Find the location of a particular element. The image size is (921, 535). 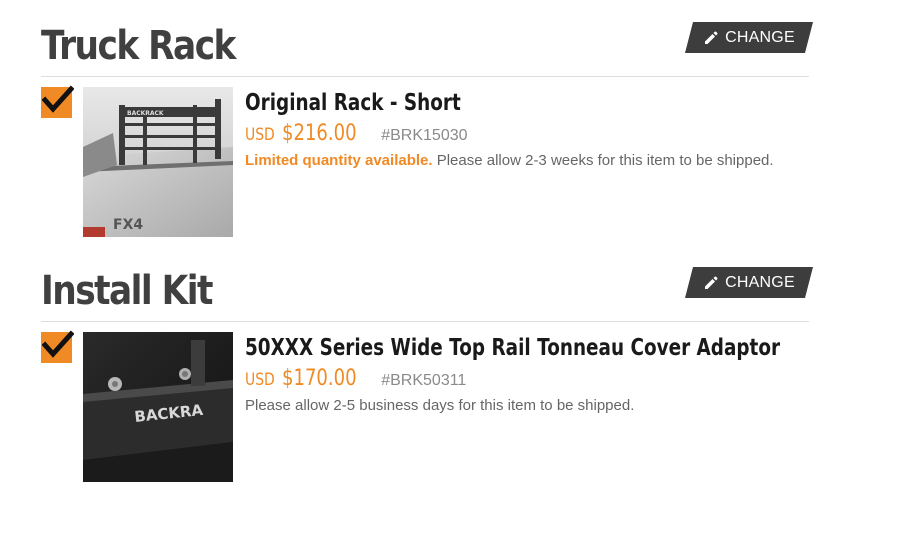

badge-text: FX4 is located at coordinates (128, 225).